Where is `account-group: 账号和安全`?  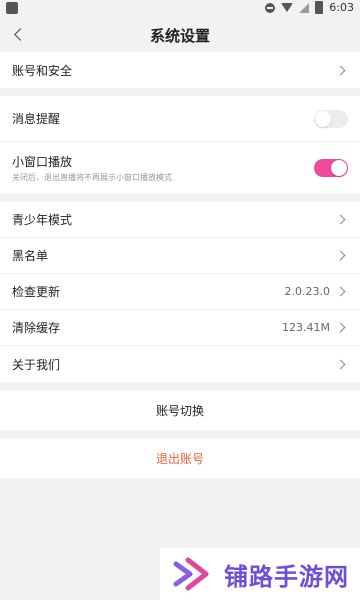 account-group: 账号和安全 is located at coordinates (180, 70).